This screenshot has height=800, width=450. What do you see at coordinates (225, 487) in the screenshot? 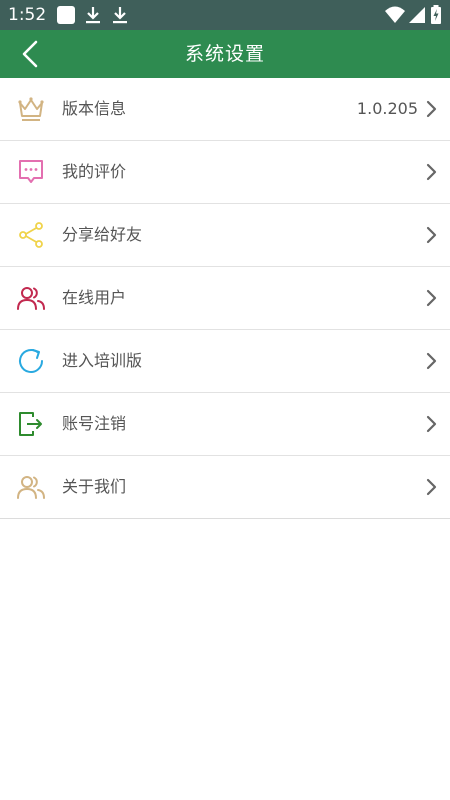
I see `settings-item-about-us: 关于我们` at bounding box center [225, 487].